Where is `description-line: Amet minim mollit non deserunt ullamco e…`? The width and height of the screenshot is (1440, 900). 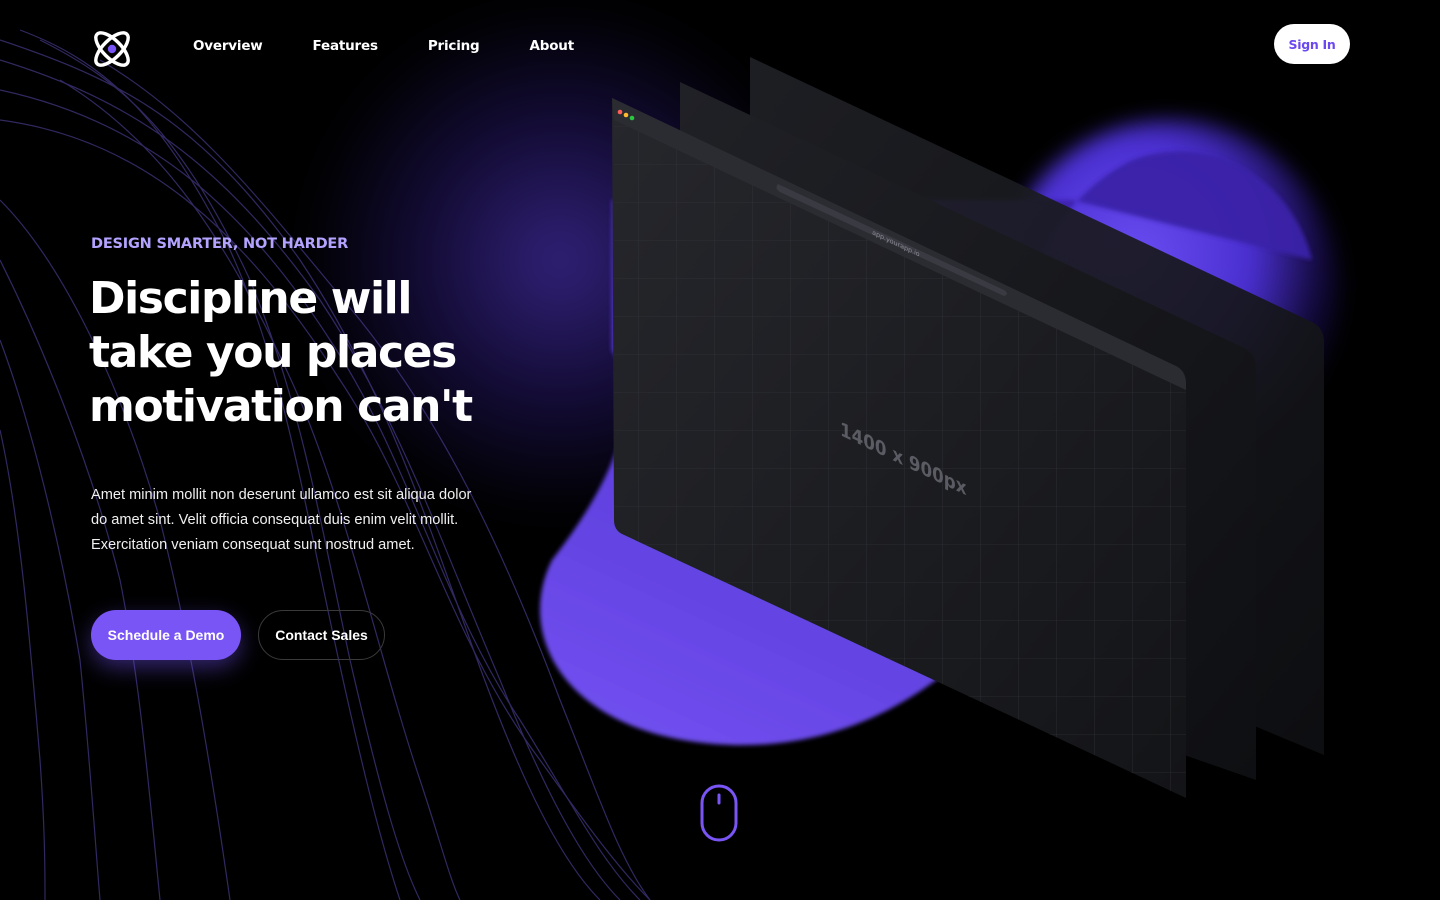
description-line: Amet minim mollit non deserunt ullamco e… is located at coordinates (281, 495).